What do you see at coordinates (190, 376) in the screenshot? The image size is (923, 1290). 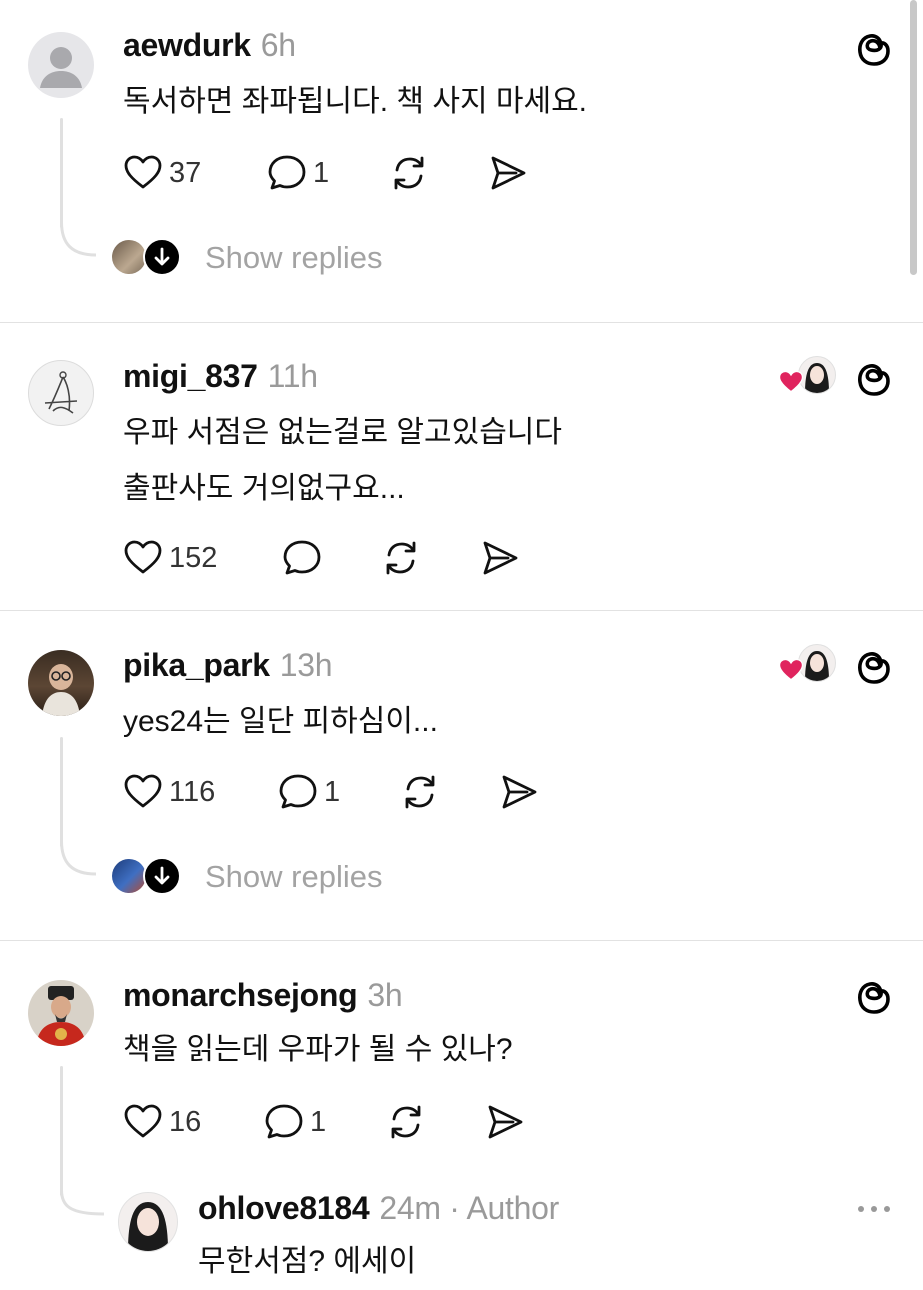 I see `username-text: migi_837` at bounding box center [190, 376].